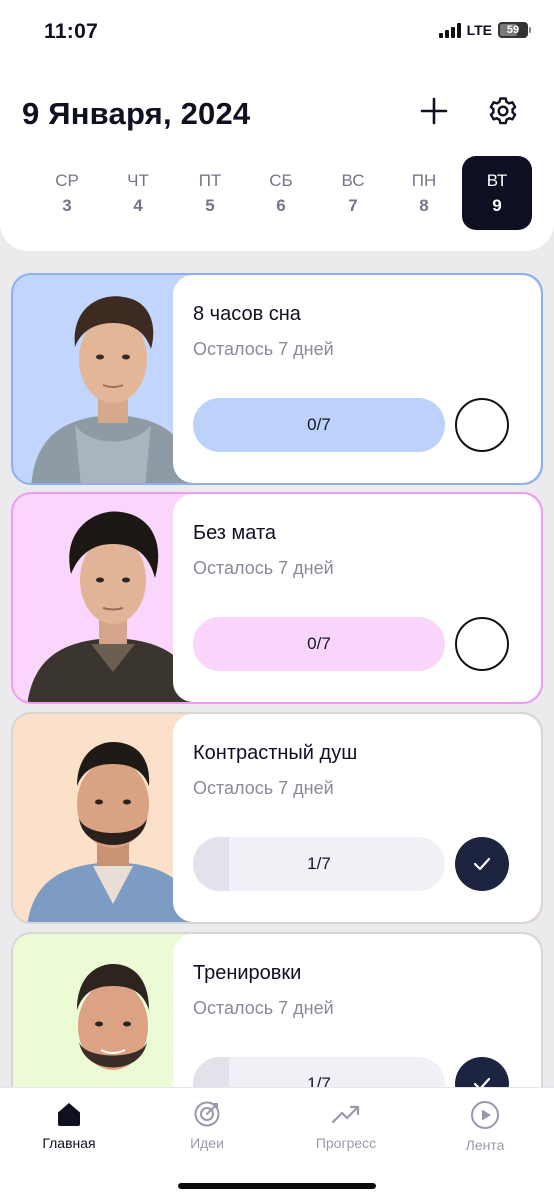  What do you see at coordinates (207, 1143) in the screenshot?
I see `tab-label: Идеи` at bounding box center [207, 1143].